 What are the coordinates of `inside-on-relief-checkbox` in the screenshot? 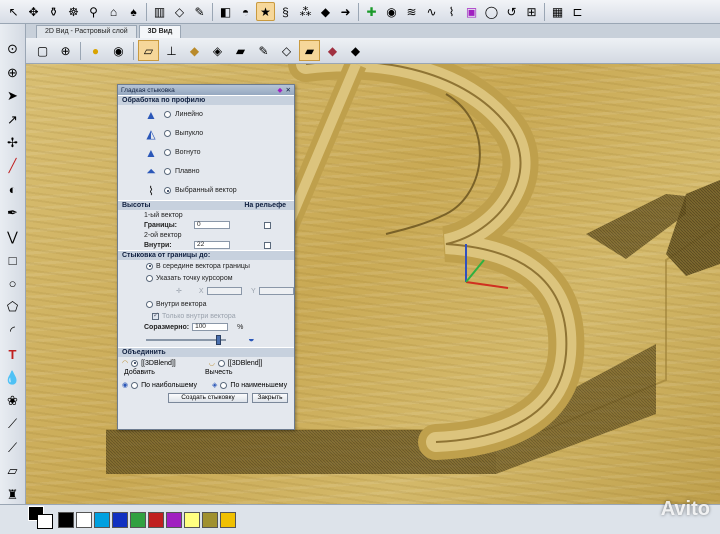 It's located at (267, 245).